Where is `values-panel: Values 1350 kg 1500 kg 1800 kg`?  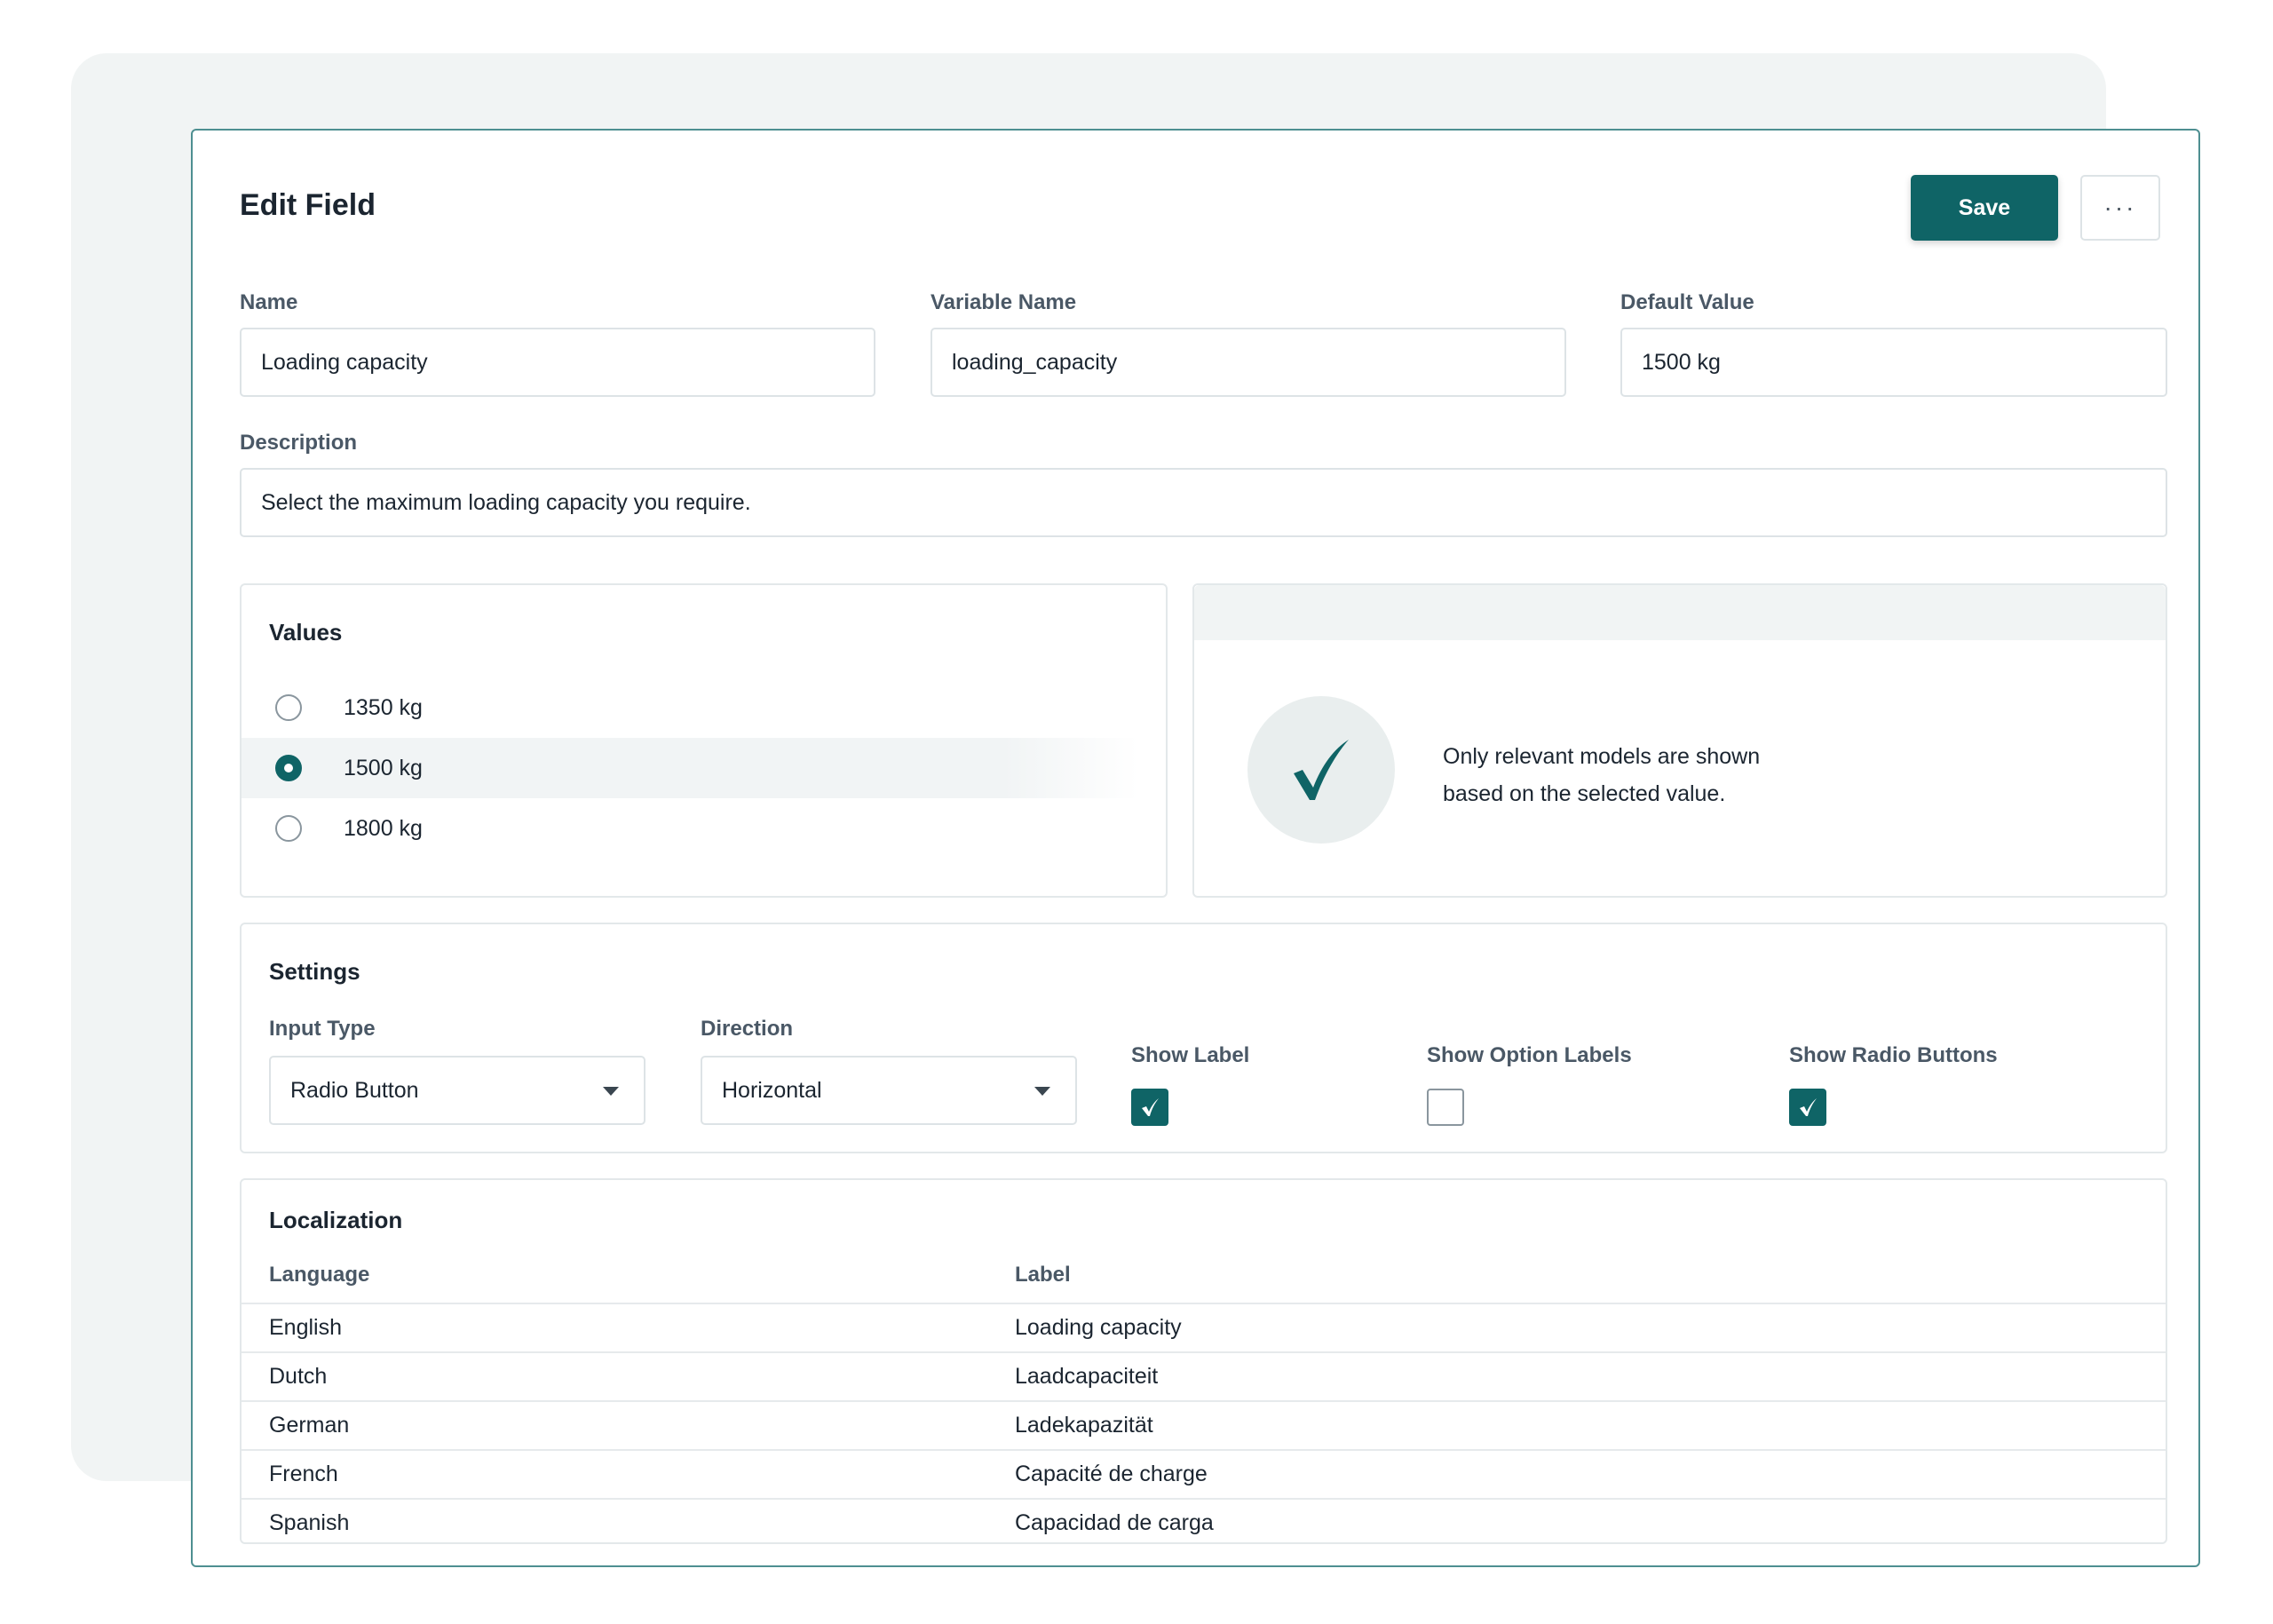 values-panel: Values 1350 kg 1500 kg 1800 kg is located at coordinates (704, 740).